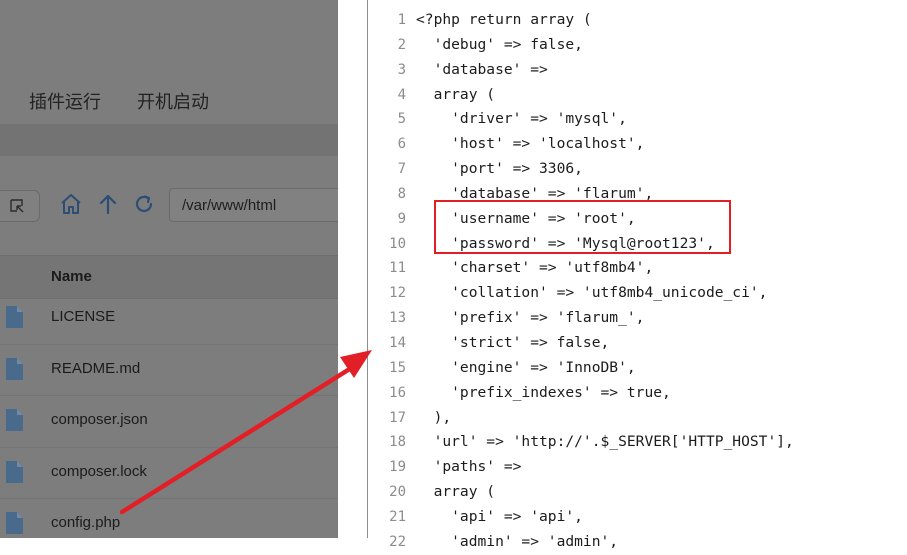 This screenshot has height=555, width=907. Describe the element at coordinates (173, 101) in the screenshot. I see `tab-startup: 开机启动` at that location.